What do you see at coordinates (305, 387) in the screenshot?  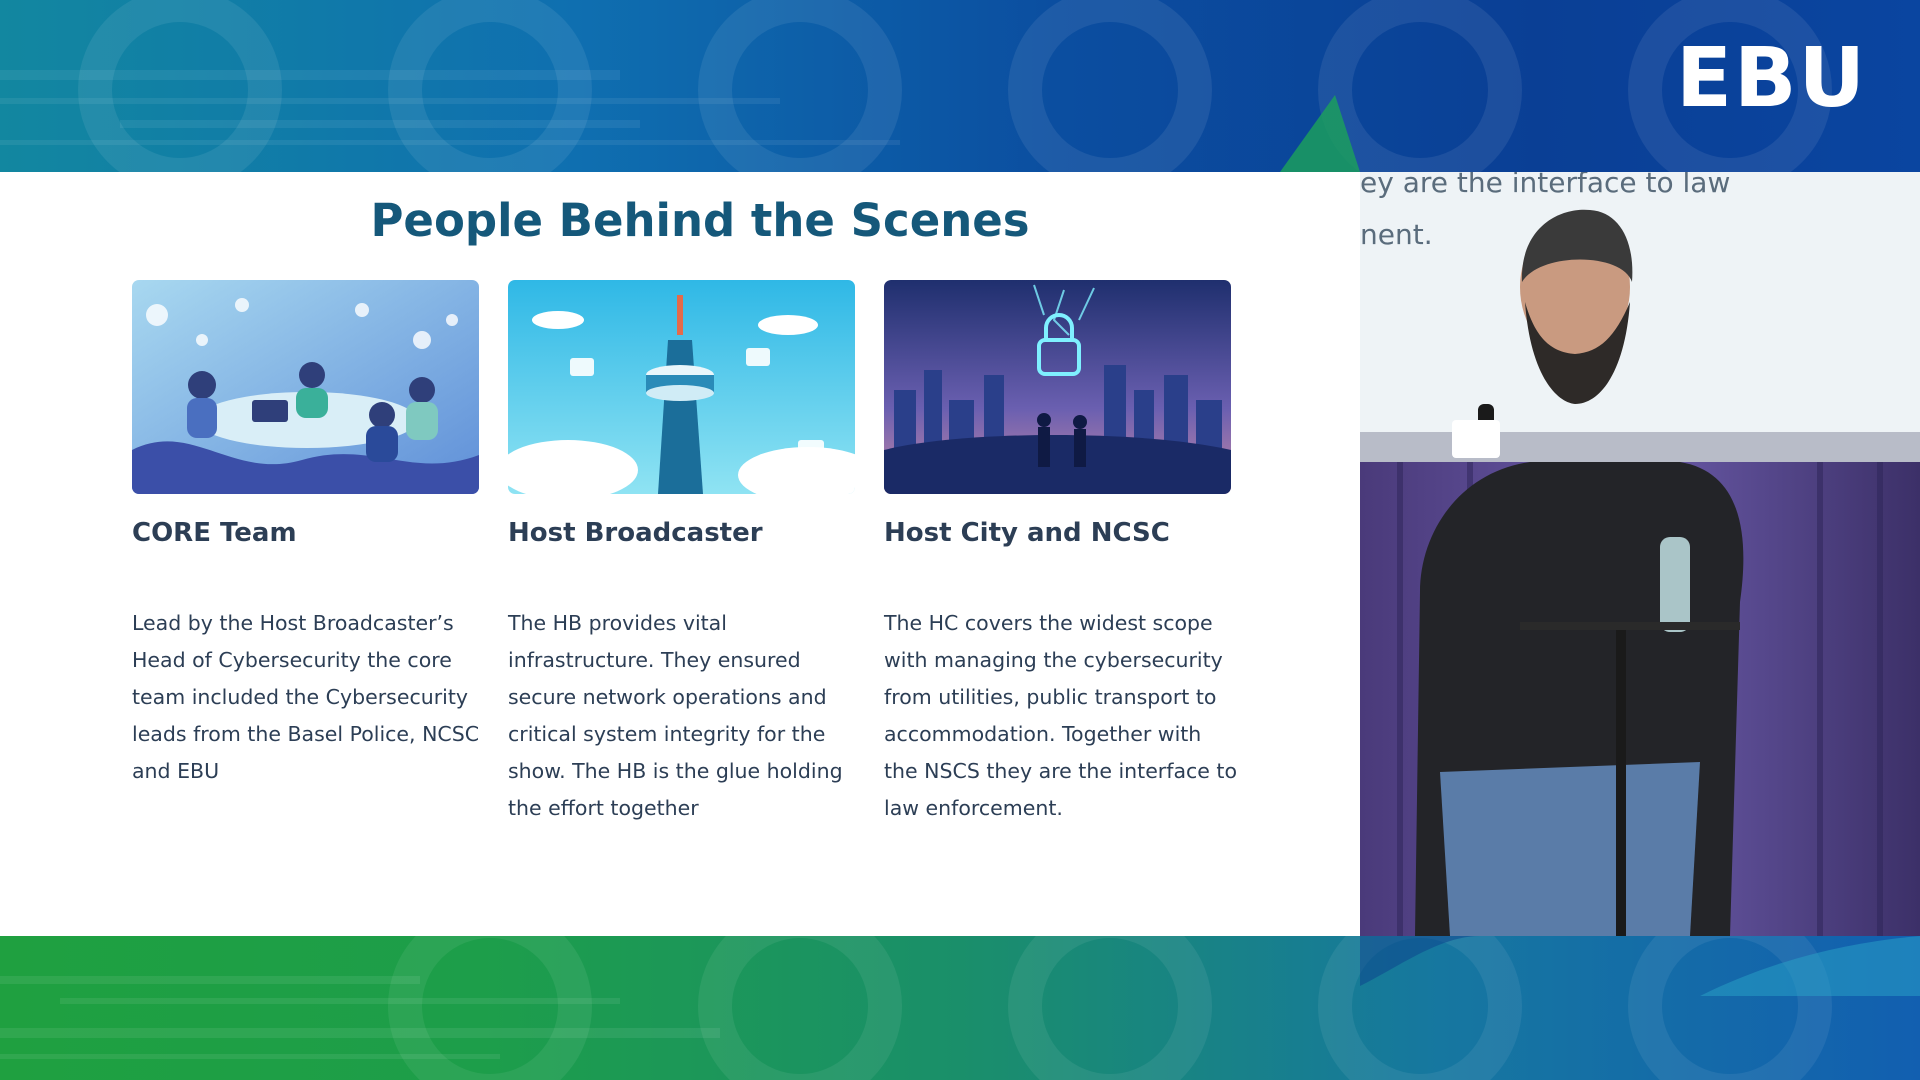 I see `core-team-illustration` at bounding box center [305, 387].